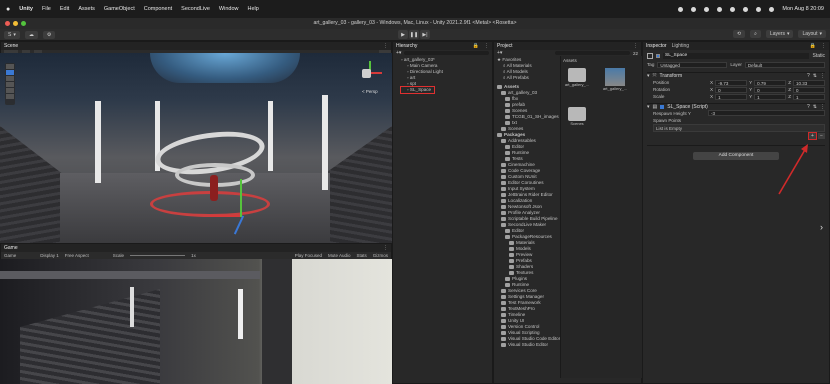 The image size is (830, 384). What do you see at coordinates (308, 255) in the screenshot?
I see `play-focused-dropdown: Play Focused` at bounding box center [308, 255].